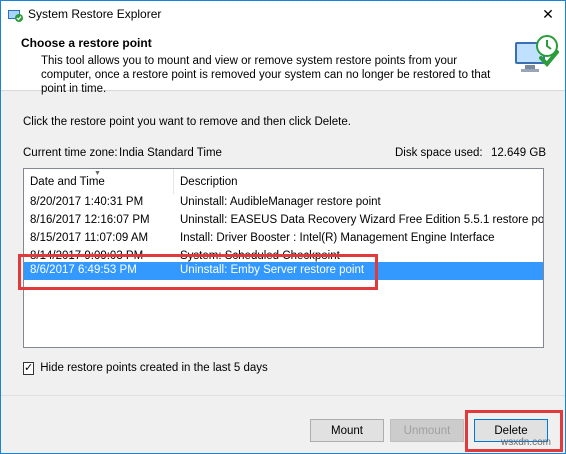  I want to click on row-description: Uninstall: Emby Server restore point, so click(272, 270).